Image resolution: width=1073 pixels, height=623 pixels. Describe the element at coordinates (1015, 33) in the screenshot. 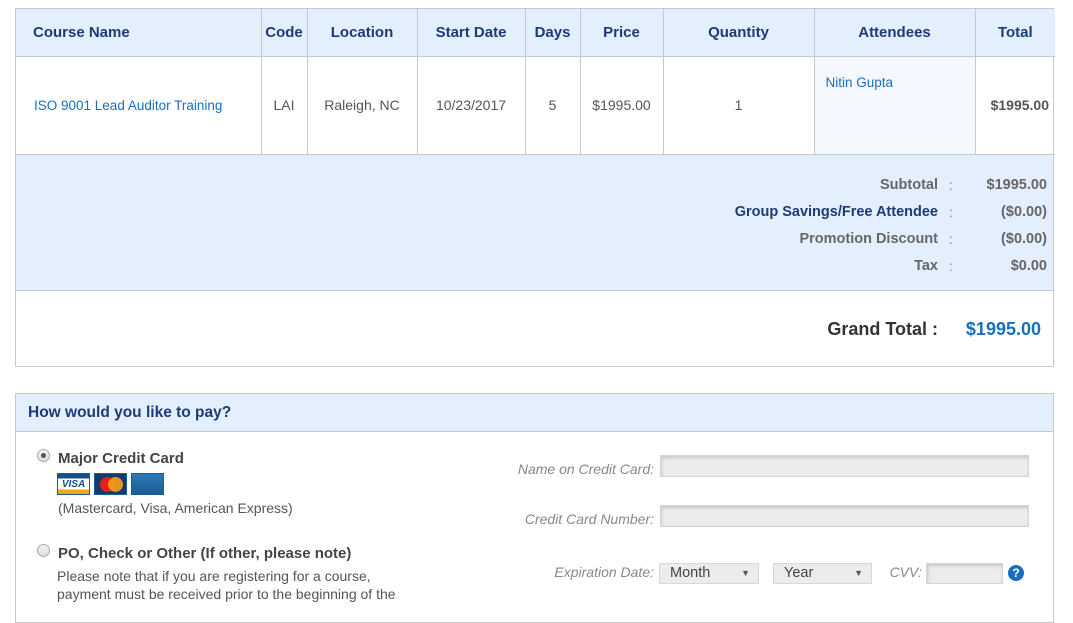

I see `col-header-total: Total` at that location.